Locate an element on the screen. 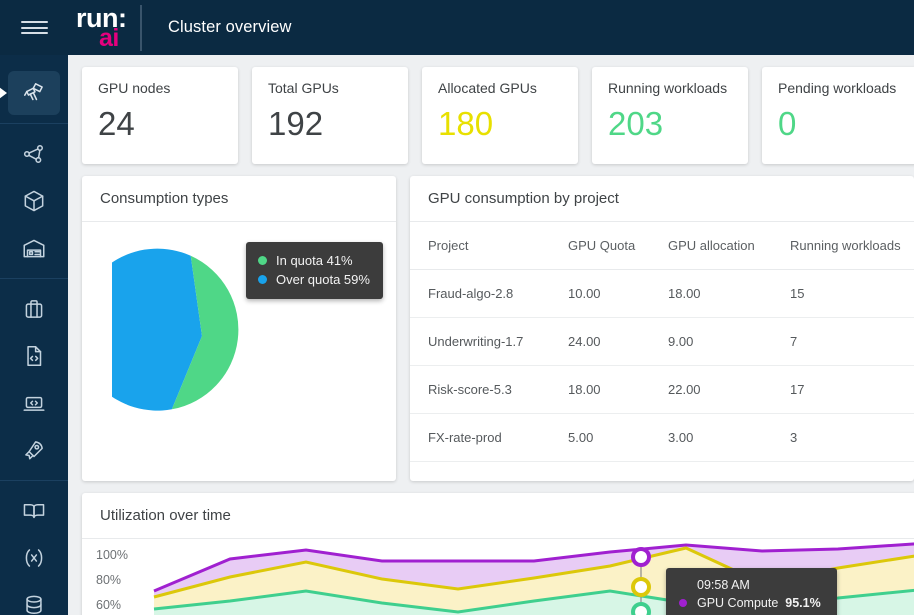  consumption-pie-body: In quota 41% Over quota 59% is located at coordinates (239, 349).